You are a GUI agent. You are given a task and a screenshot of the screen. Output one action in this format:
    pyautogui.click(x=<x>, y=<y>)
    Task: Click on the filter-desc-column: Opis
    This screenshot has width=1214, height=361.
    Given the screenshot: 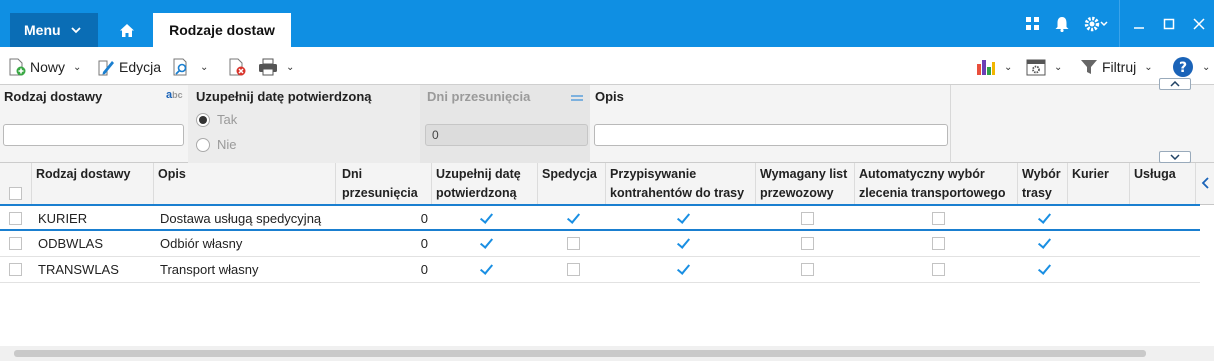 What is the action you would take?
    pyautogui.click(x=770, y=124)
    